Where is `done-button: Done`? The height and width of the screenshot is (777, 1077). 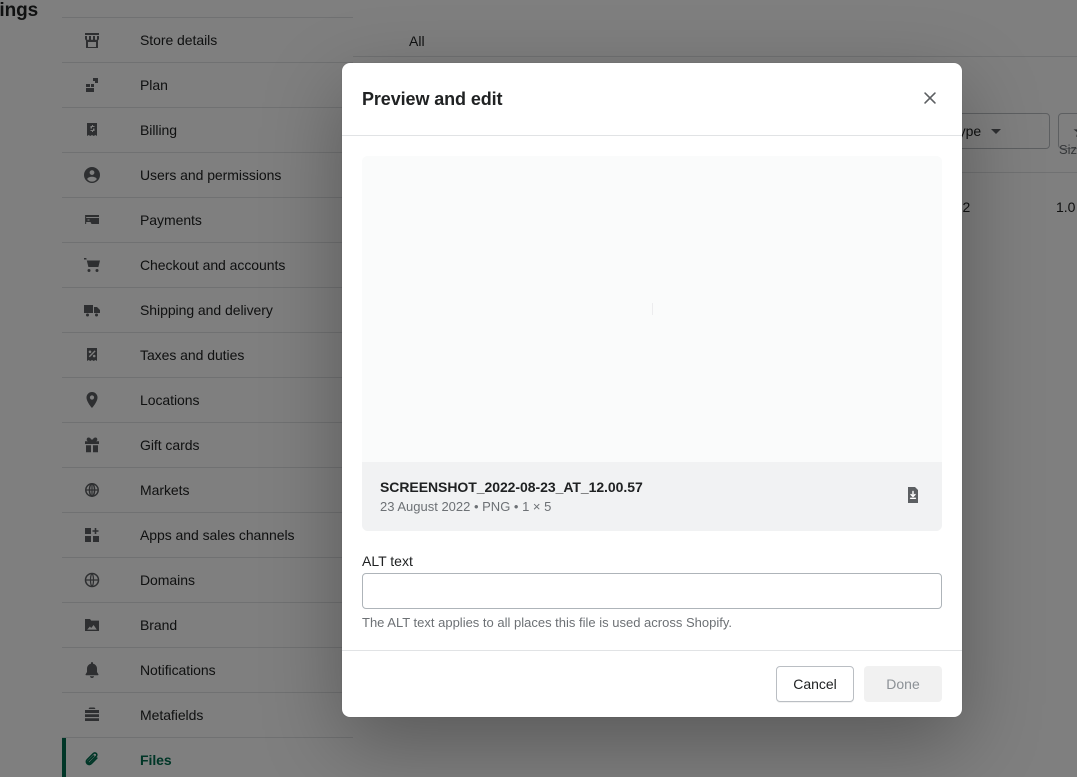
done-button: Done is located at coordinates (903, 684).